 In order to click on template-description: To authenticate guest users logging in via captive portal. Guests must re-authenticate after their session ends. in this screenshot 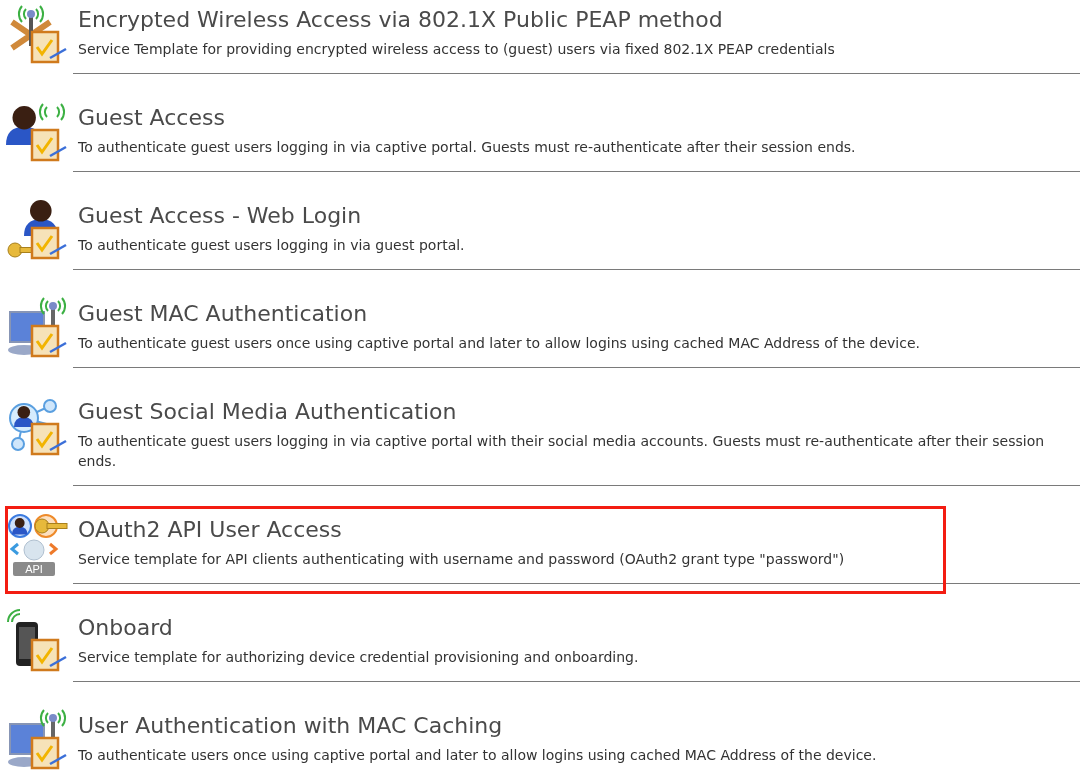, I will do `click(467, 147)`.